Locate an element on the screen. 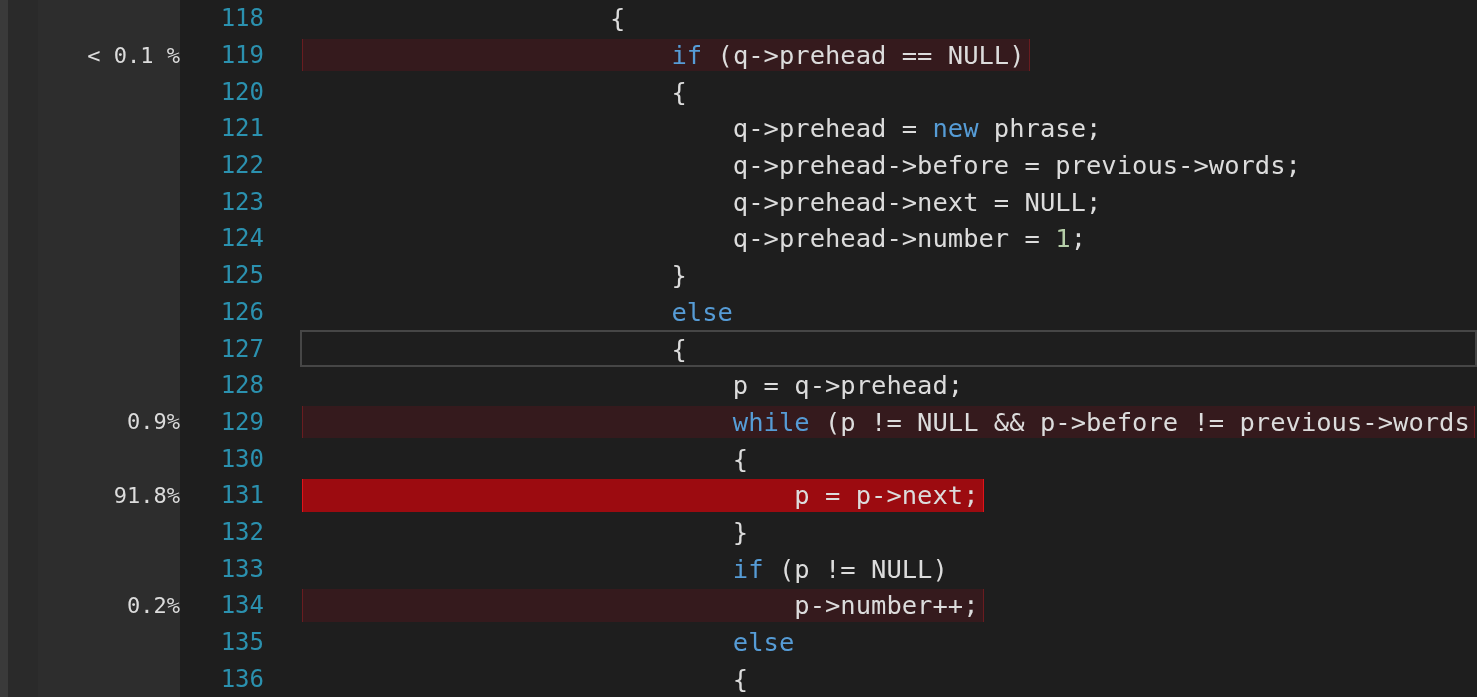 This screenshot has height=697, width=1477. line-number: 122 is located at coordinates (242, 165).